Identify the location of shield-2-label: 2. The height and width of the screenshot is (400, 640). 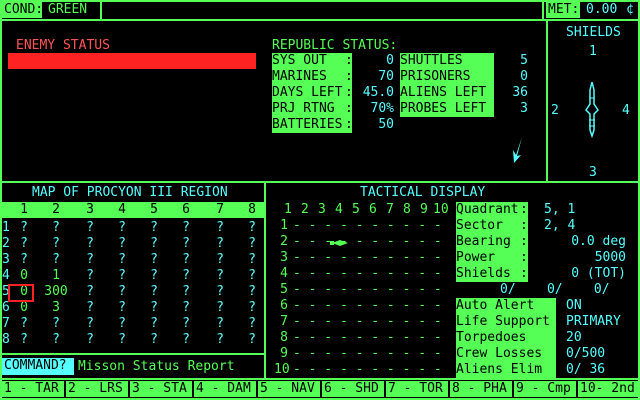
(555, 110).